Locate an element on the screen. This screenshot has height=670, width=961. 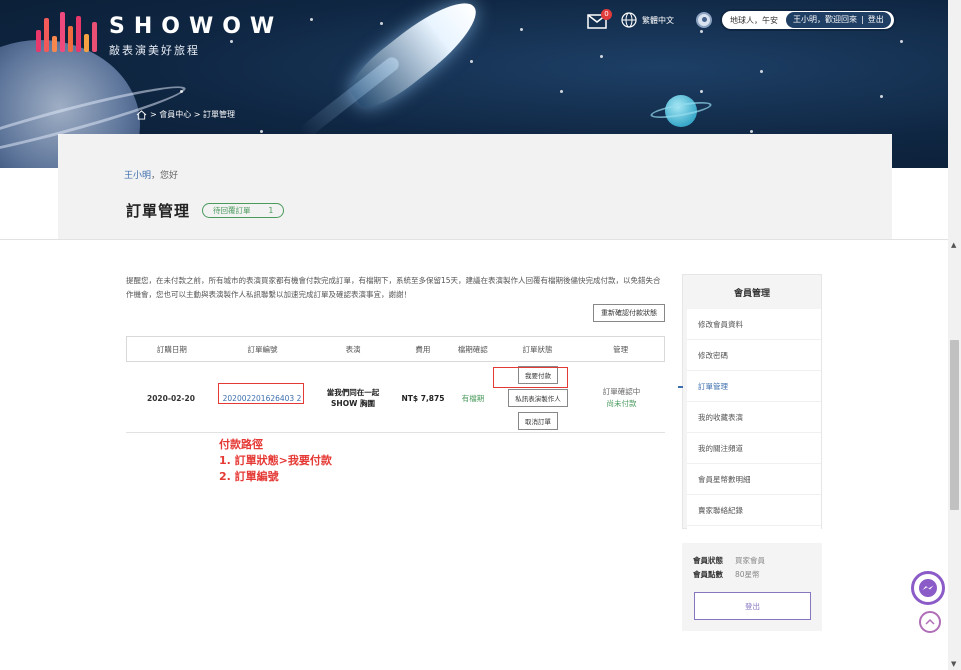
pending-count: 1 is located at coordinates (271, 210).